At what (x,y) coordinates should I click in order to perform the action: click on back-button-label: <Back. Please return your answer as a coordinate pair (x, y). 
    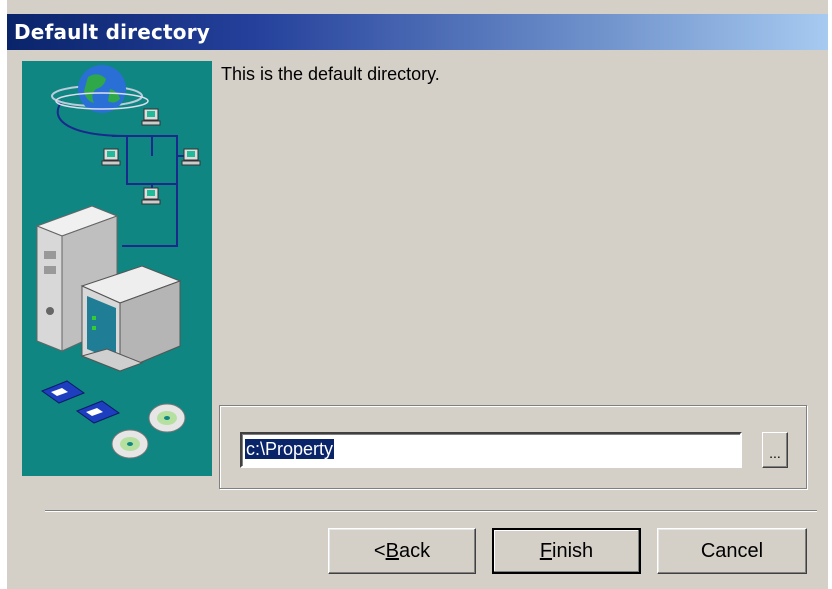
    Looking at the image, I should click on (402, 550).